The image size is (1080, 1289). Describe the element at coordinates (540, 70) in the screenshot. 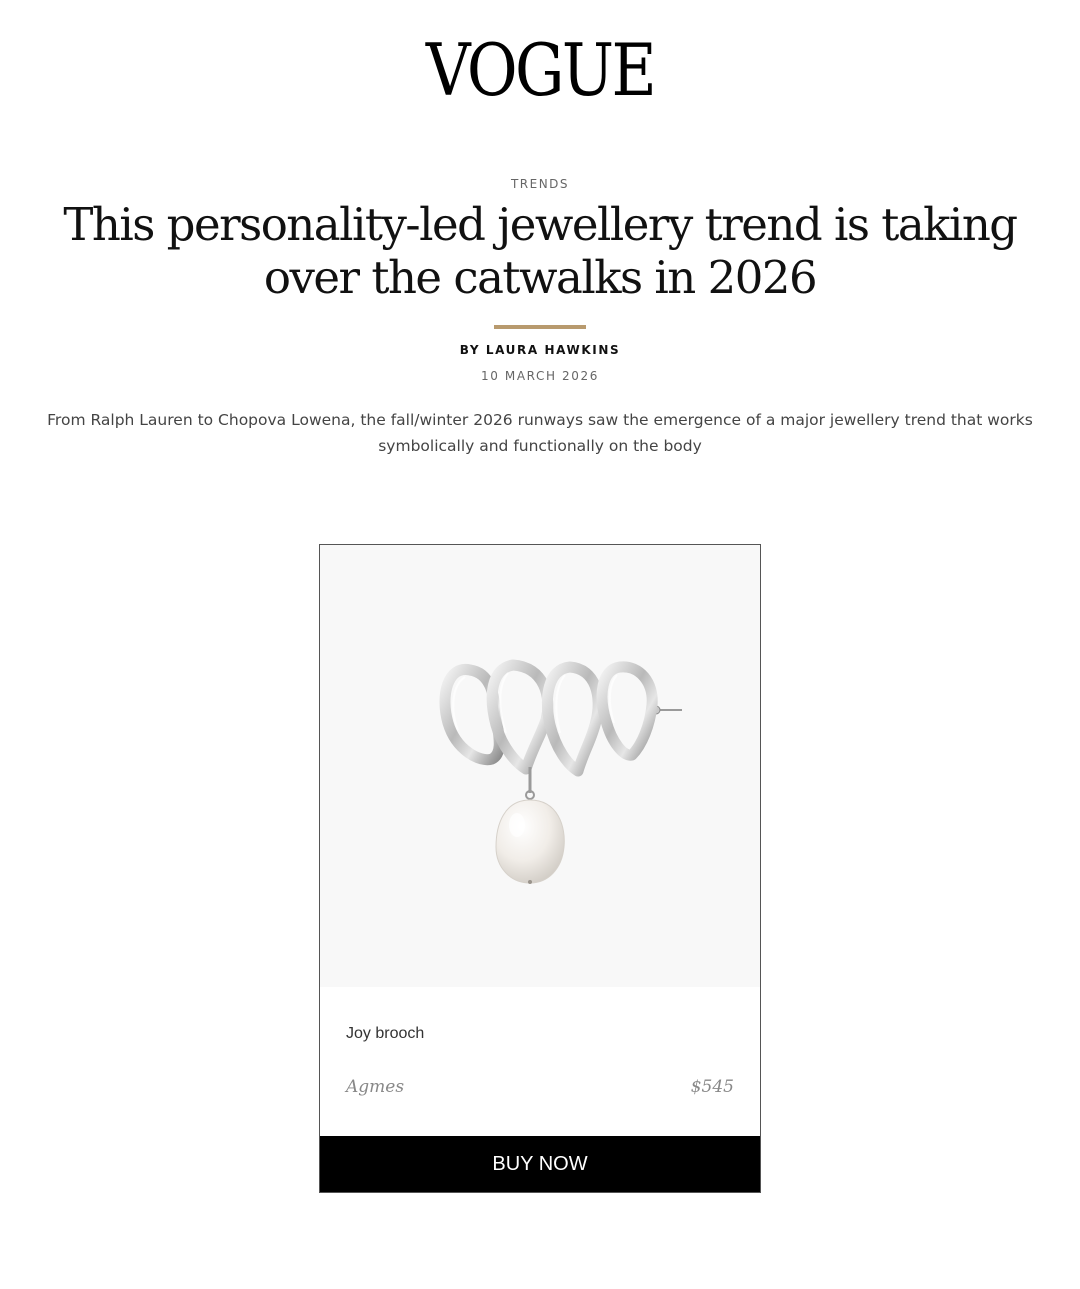

I see `vogue-logo: VOGUE` at that location.